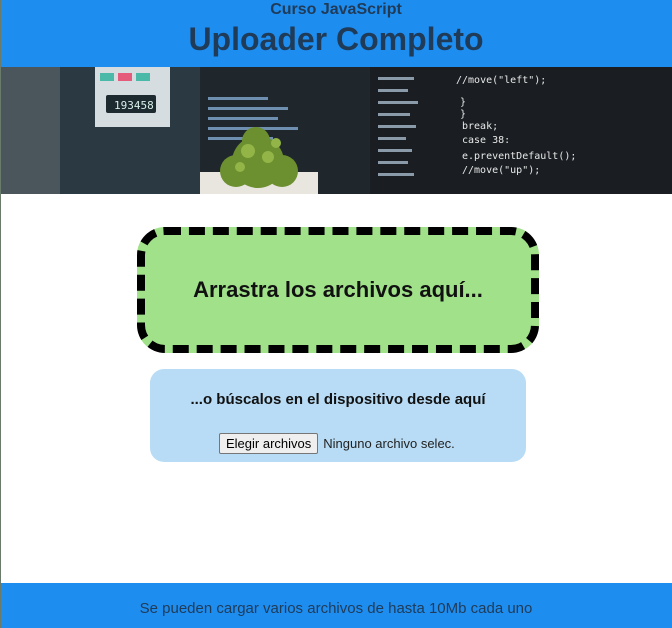  Describe the element at coordinates (134, 105) in the screenshot. I see `banner-counter: 193458` at that location.